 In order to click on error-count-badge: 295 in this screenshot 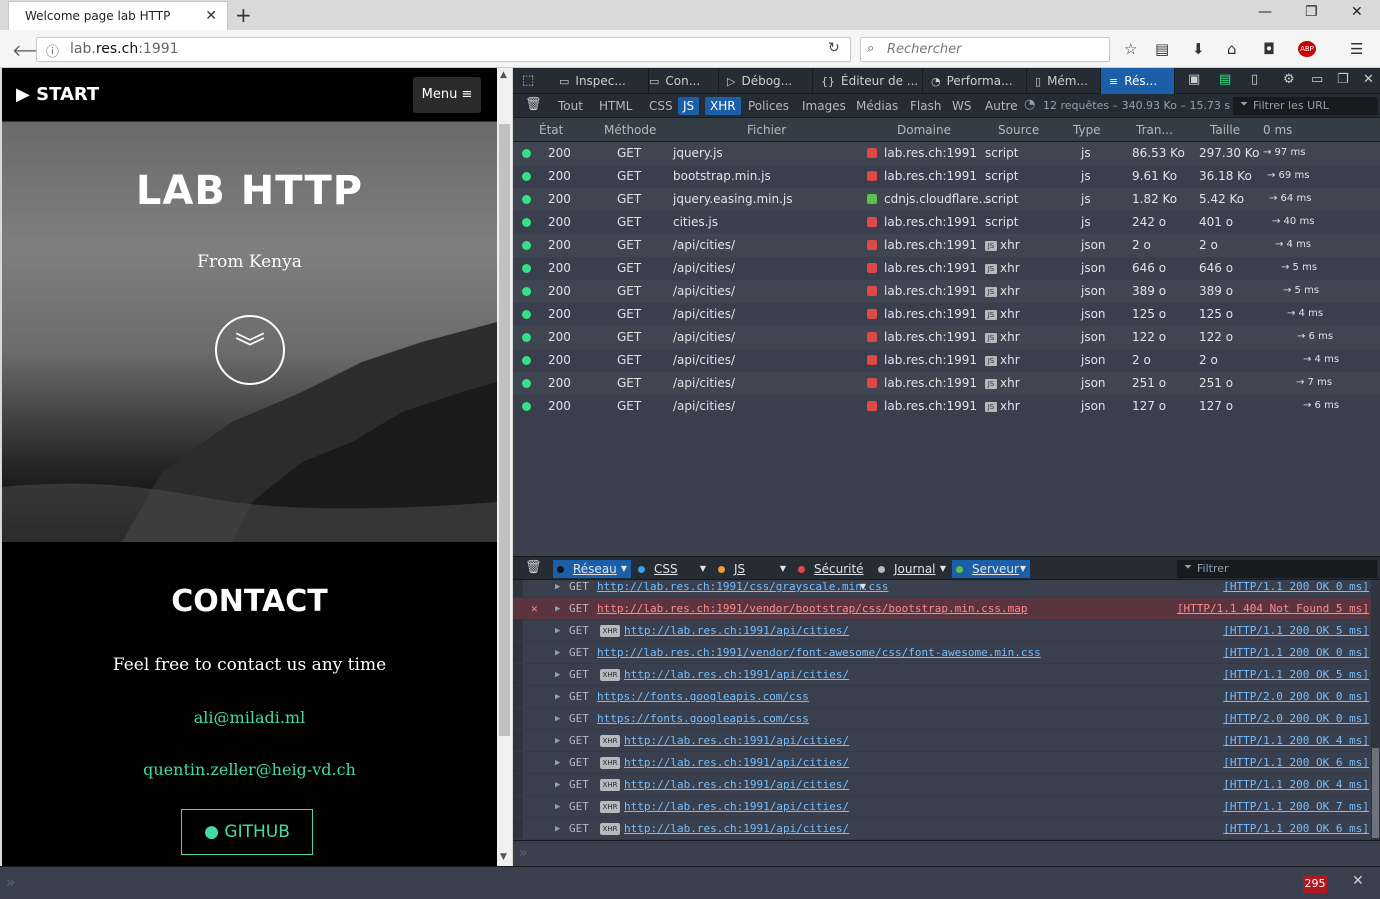, I will do `click(1315, 884)`.